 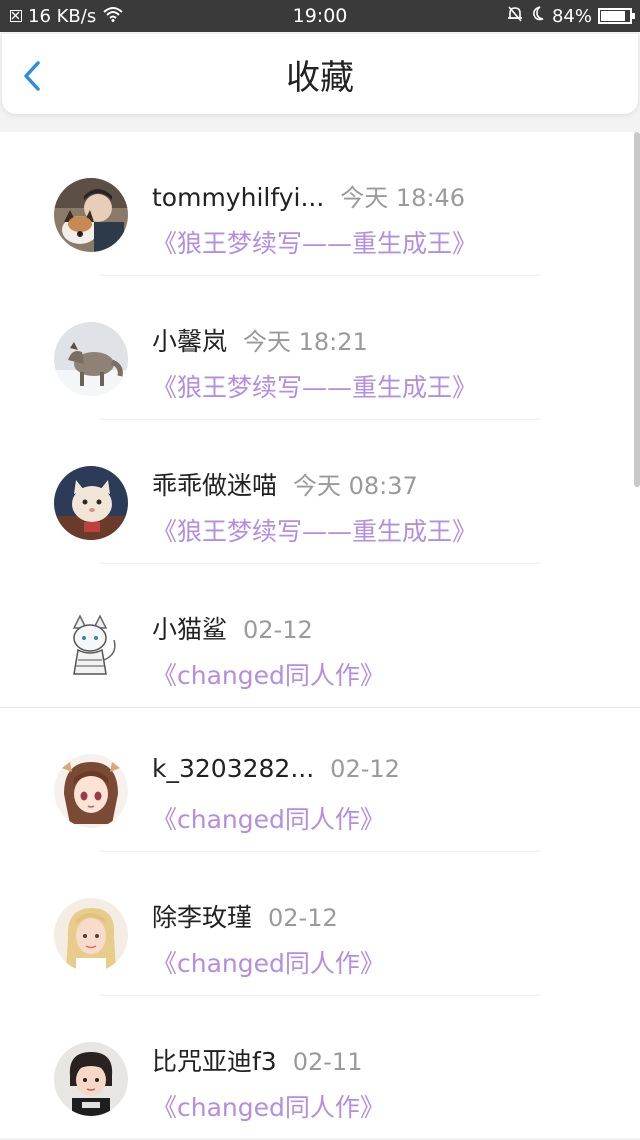 What do you see at coordinates (285, 484) in the screenshot?
I see `item-header: 乖乖做迷喵 今天 08:37` at bounding box center [285, 484].